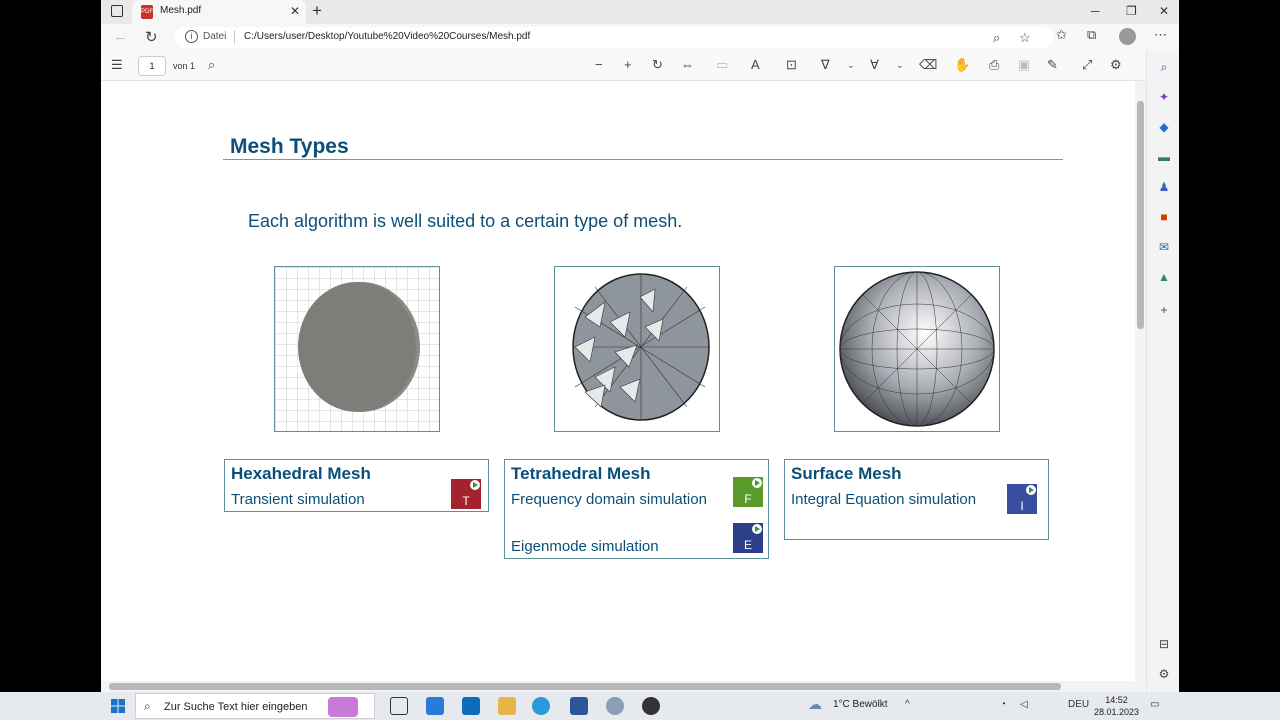 The width and height of the screenshot is (1280, 720). Describe the element at coordinates (928, 65) in the screenshot. I see `eraser-icon: ⌫` at that location.